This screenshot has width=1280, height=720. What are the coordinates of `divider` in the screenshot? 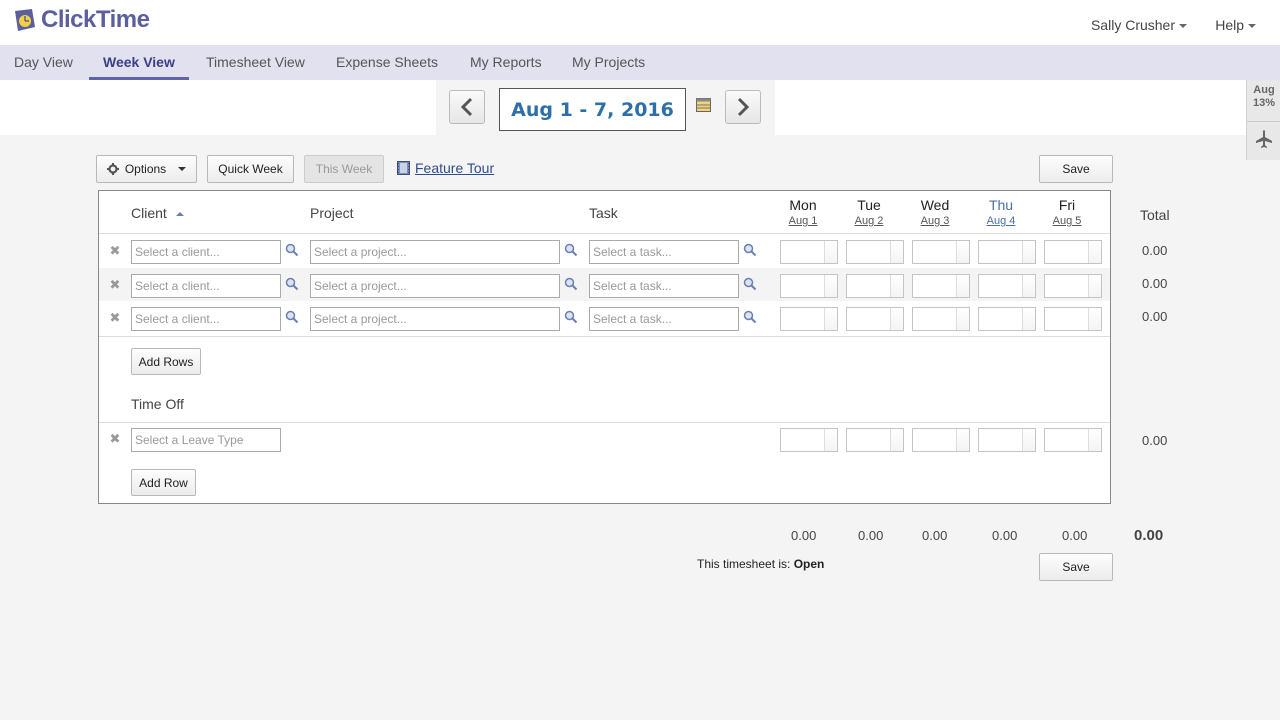 It's located at (1263, 121).